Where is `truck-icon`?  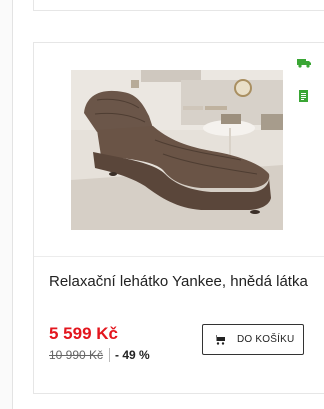 truck-icon is located at coordinates (304, 63).